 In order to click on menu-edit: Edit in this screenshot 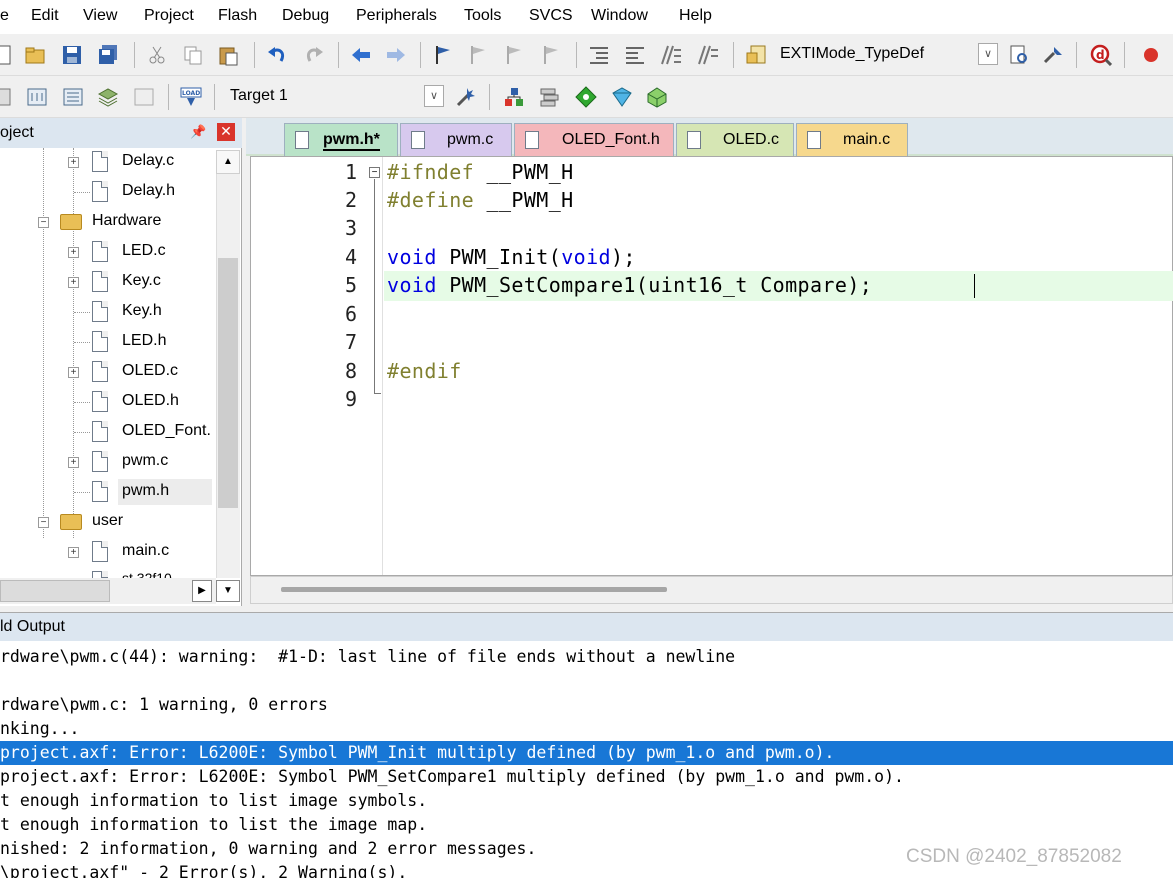, I will do `click(45, 16)`.